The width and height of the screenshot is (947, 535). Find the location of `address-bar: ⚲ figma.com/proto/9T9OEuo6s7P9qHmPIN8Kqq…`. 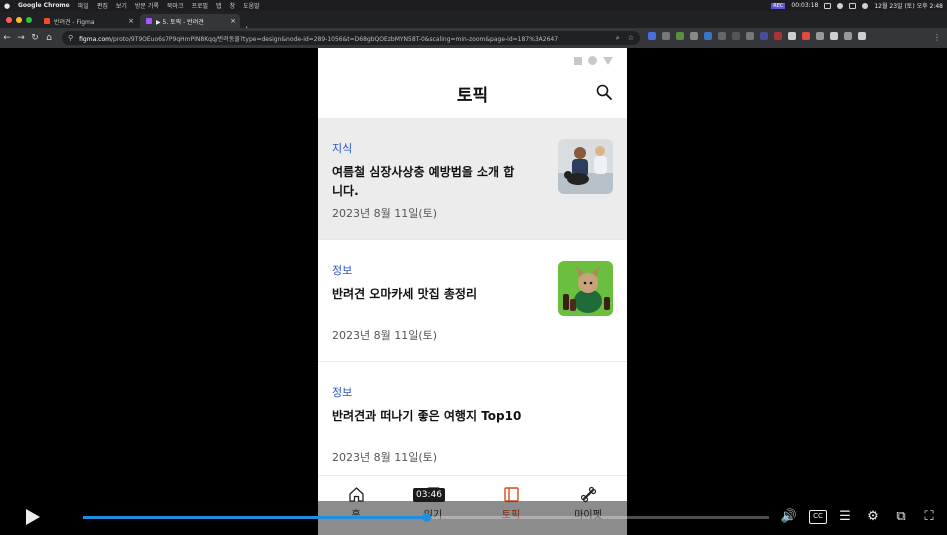

address-bar: ⚲ figma.com/proto/9T9OEuo6s7P9qHmPIN8Kqq… is located at coordinates (351, 38).